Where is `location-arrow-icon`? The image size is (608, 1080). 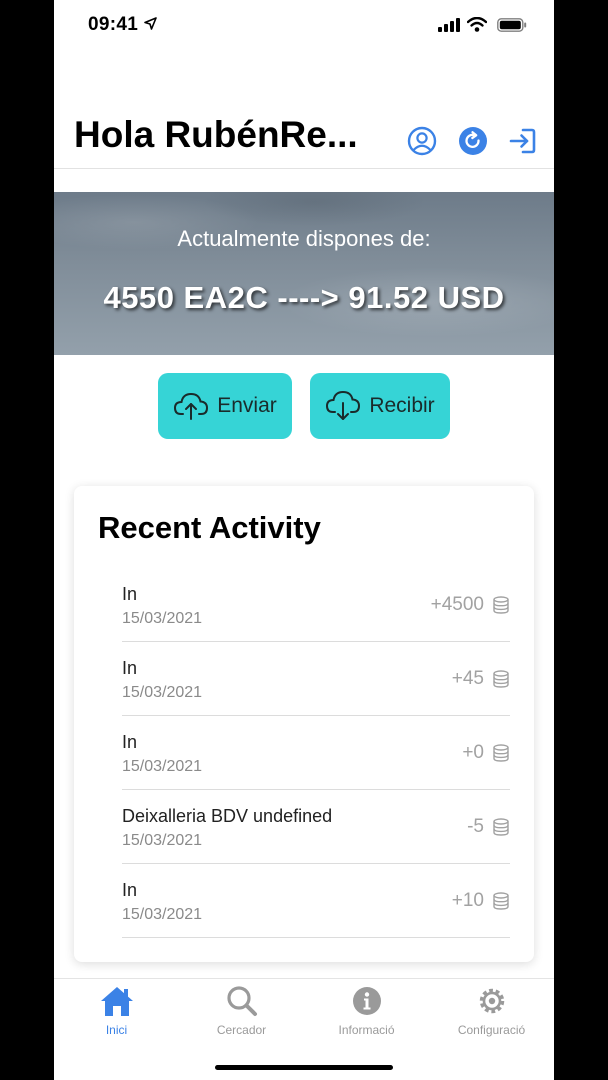
location-arrow-icon is located at coordinates (150, 23).